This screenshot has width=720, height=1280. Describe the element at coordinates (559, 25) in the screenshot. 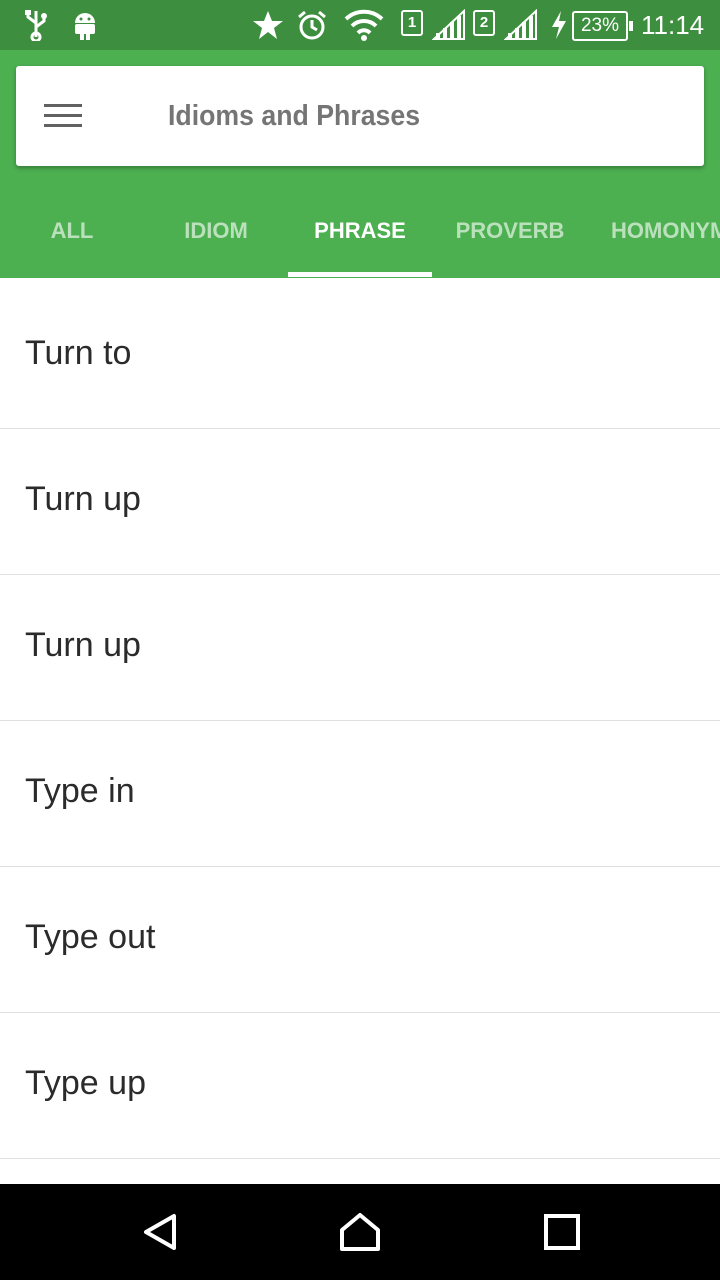

I see `charging-icon` at that location.